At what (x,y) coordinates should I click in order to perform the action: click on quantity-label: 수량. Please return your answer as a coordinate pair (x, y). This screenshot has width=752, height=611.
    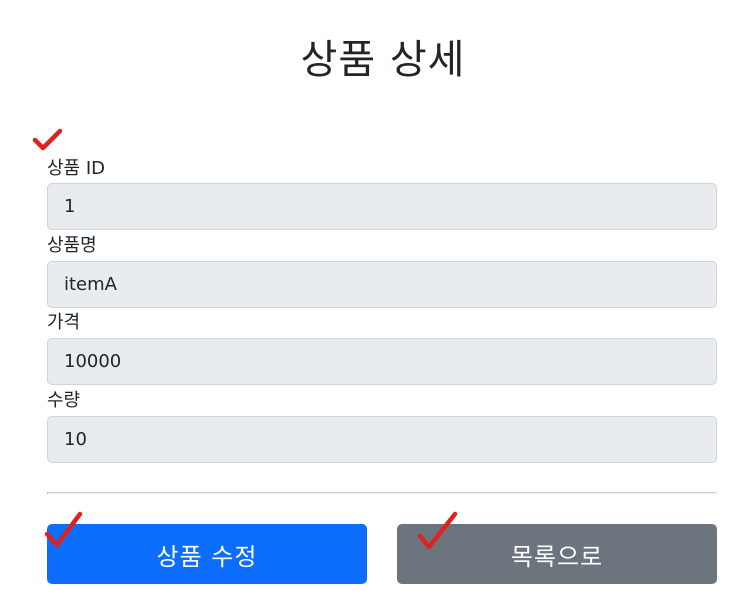
    Looking at the image, I should click on (64, 400).